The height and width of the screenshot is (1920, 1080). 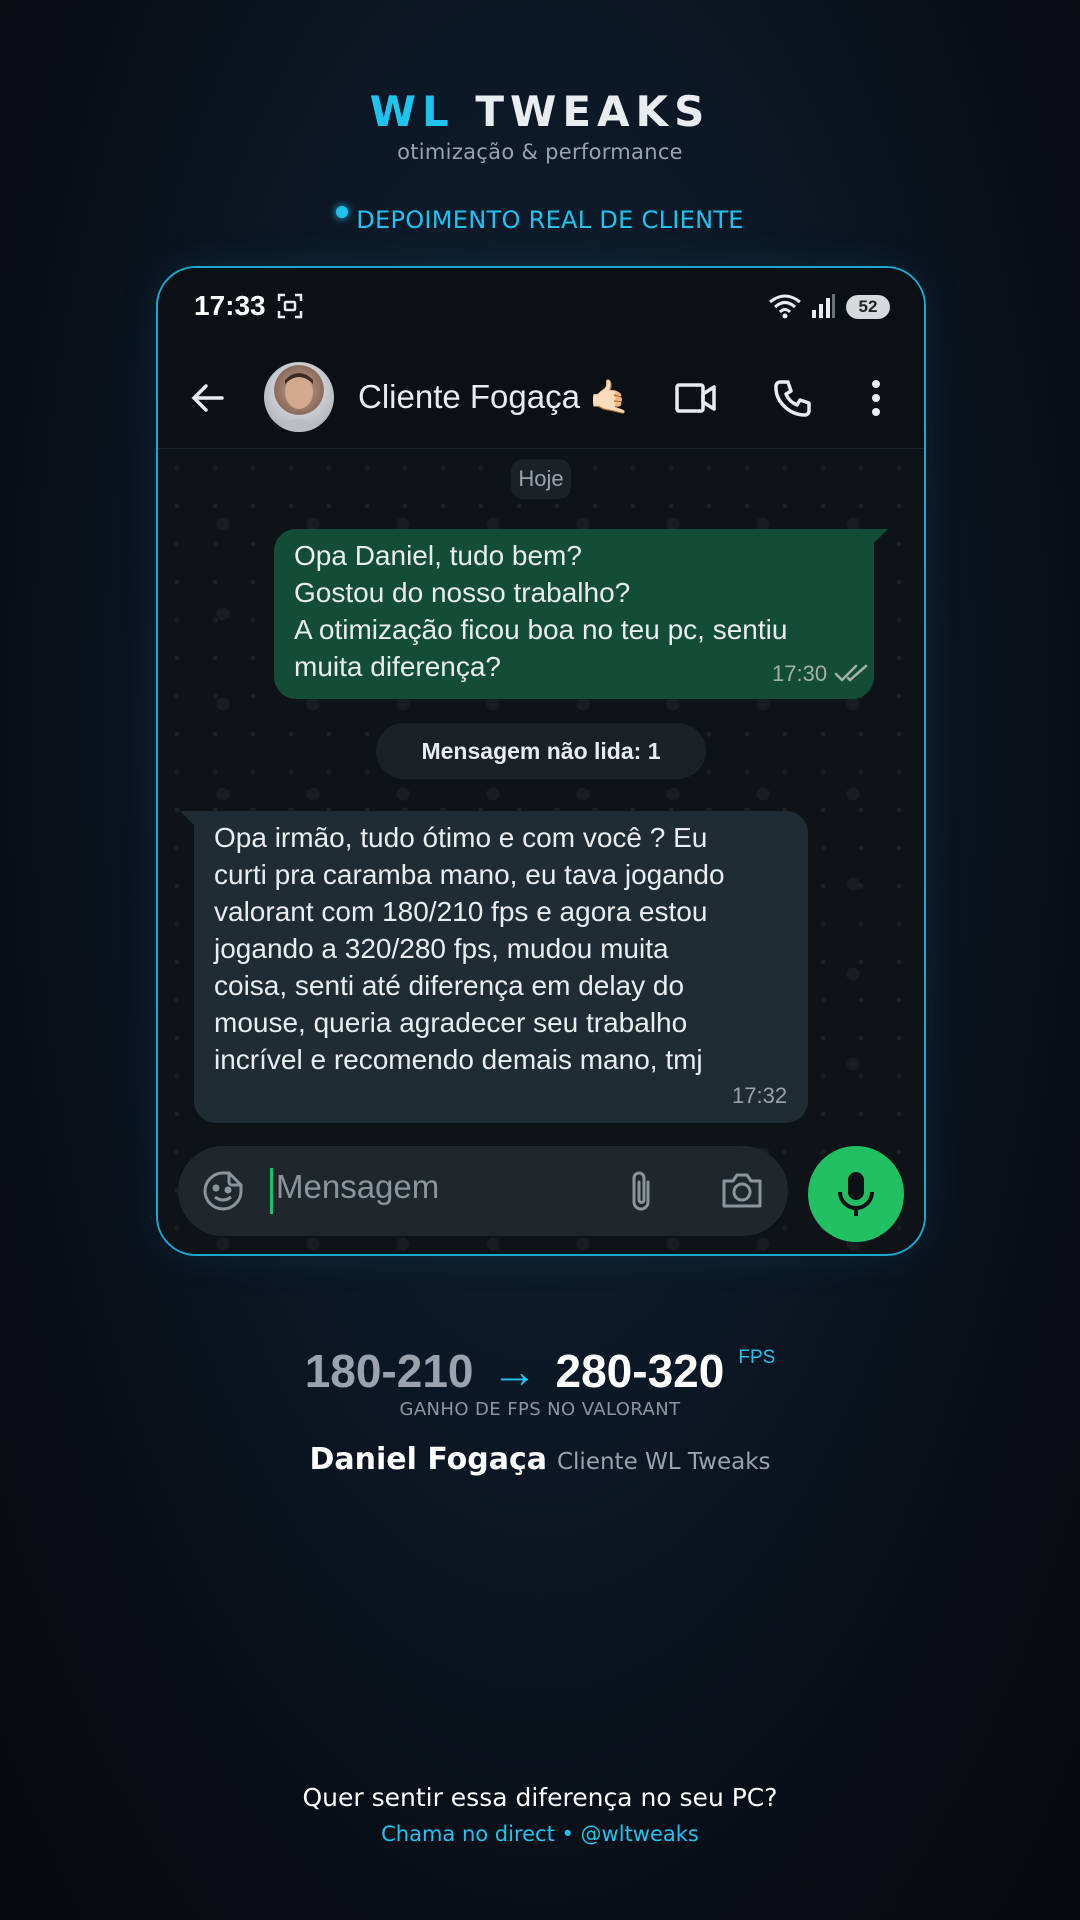 I want to click on author-name: Daniel Fogaça, so click(x=428, y=1459).